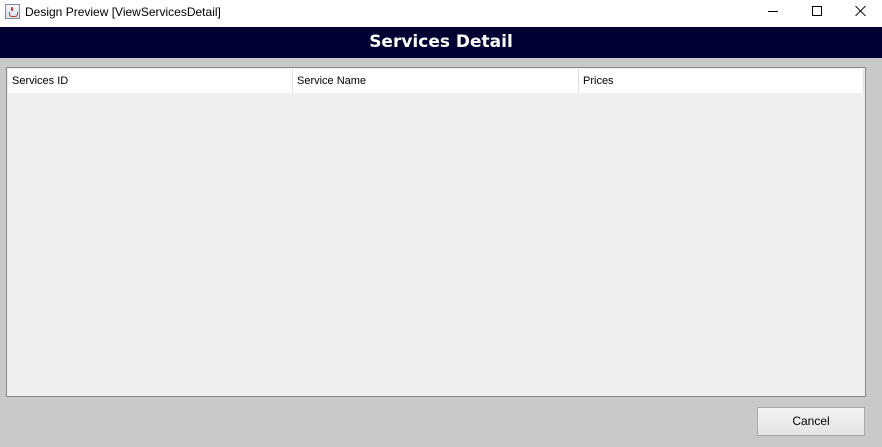 This screenshot has width=882, height=447. Describe the element at coordinates (123, 12) in the screenshot. I see `window-title: Design Preview [ViewServicesDetail]` at that location.